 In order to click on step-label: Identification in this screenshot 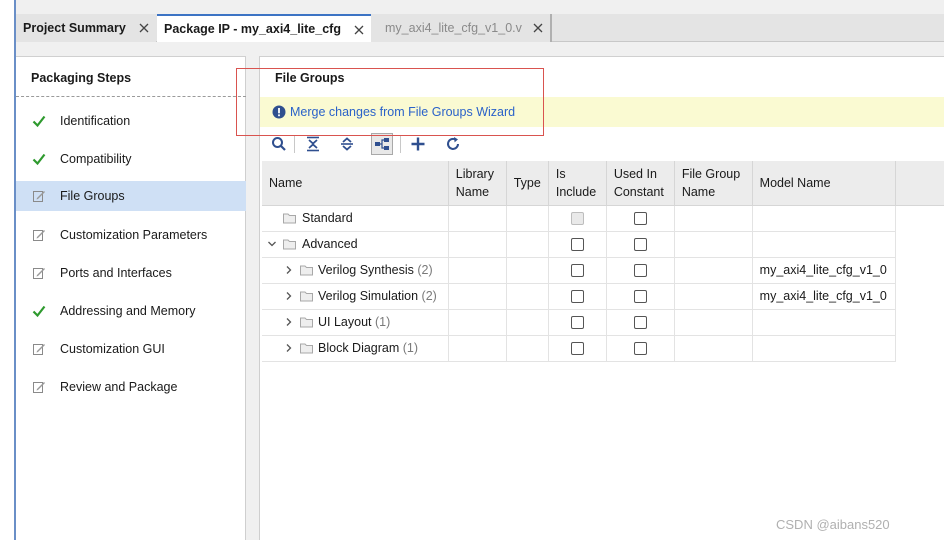, I will do `click(95, 121)`.